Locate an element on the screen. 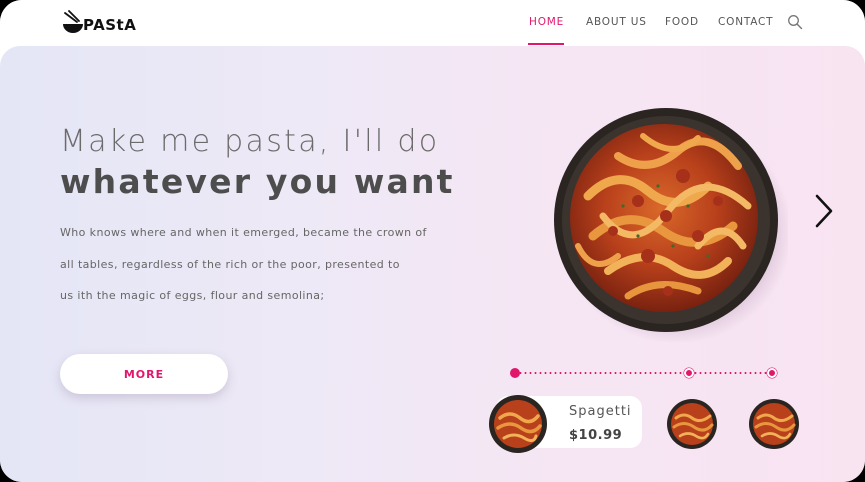  pasta-dish-image is located at coordinates (671, 225).